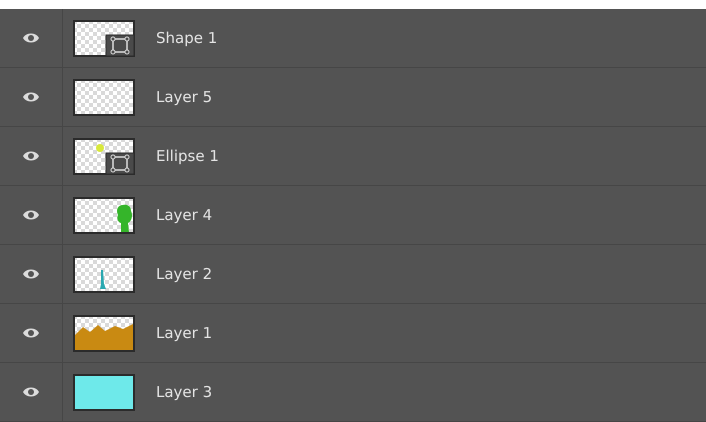 The width and height of the screenshot is (706, 422). What do you see at coordinates (184, 97) in the screenshot?
I see `layer-name: Layer 5` at bounding box center [184, 97].